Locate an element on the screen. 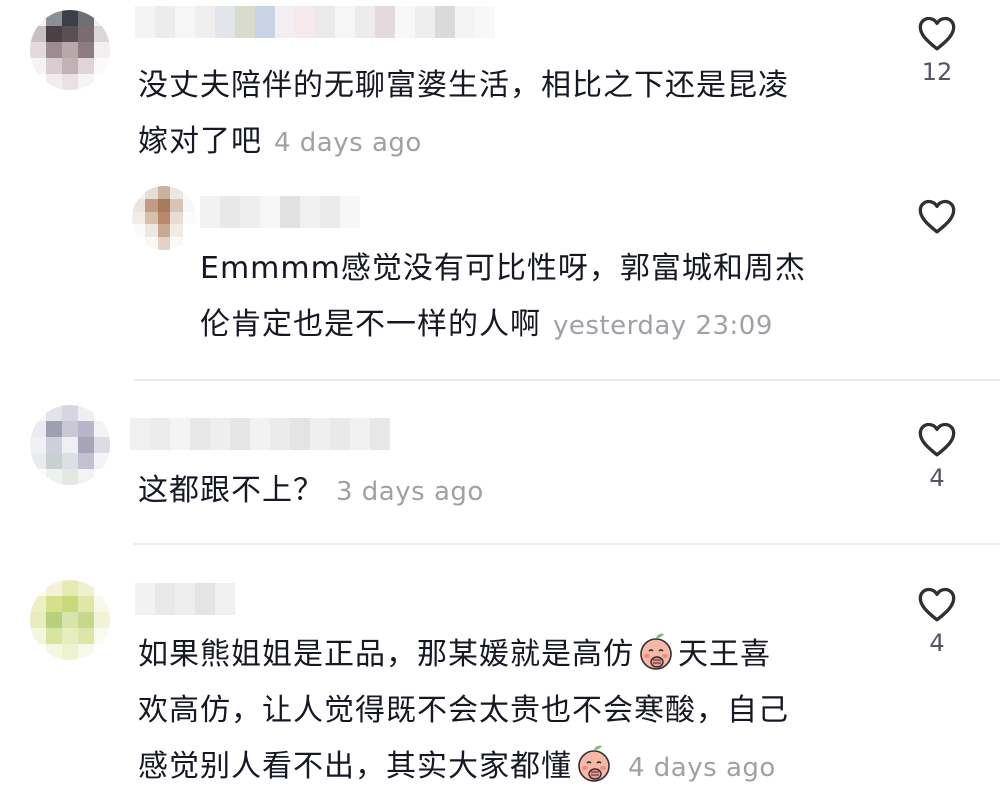  comment-text: 这都跟不上？ is located at coordinates (231, 490).